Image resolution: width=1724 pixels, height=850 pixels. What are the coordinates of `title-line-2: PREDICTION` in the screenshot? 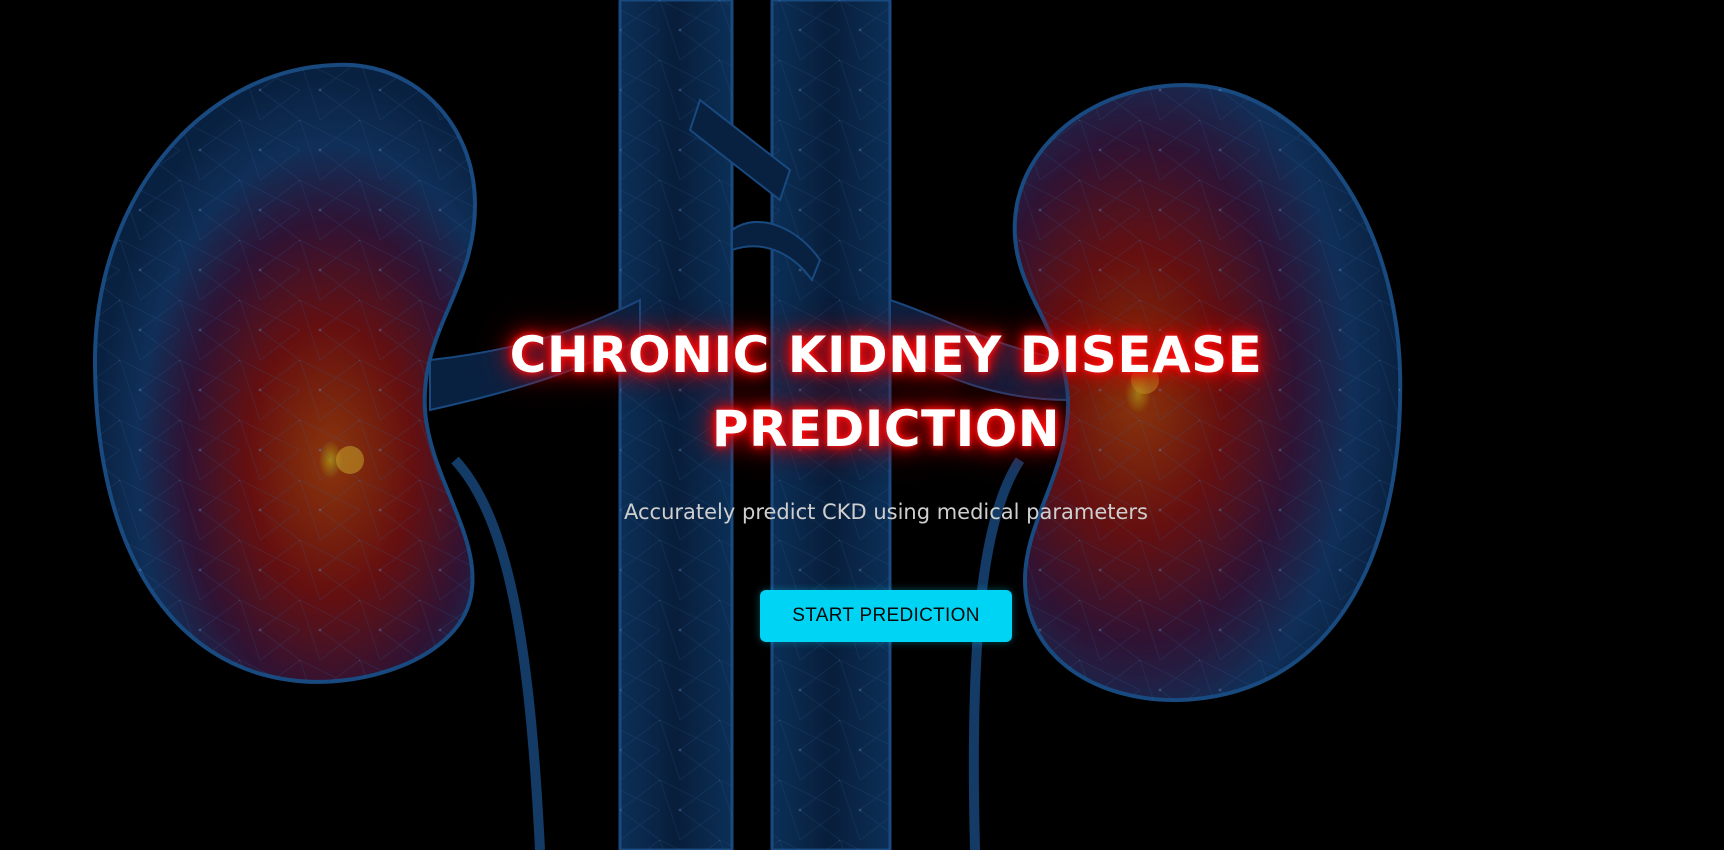 It's located at (886, 429).